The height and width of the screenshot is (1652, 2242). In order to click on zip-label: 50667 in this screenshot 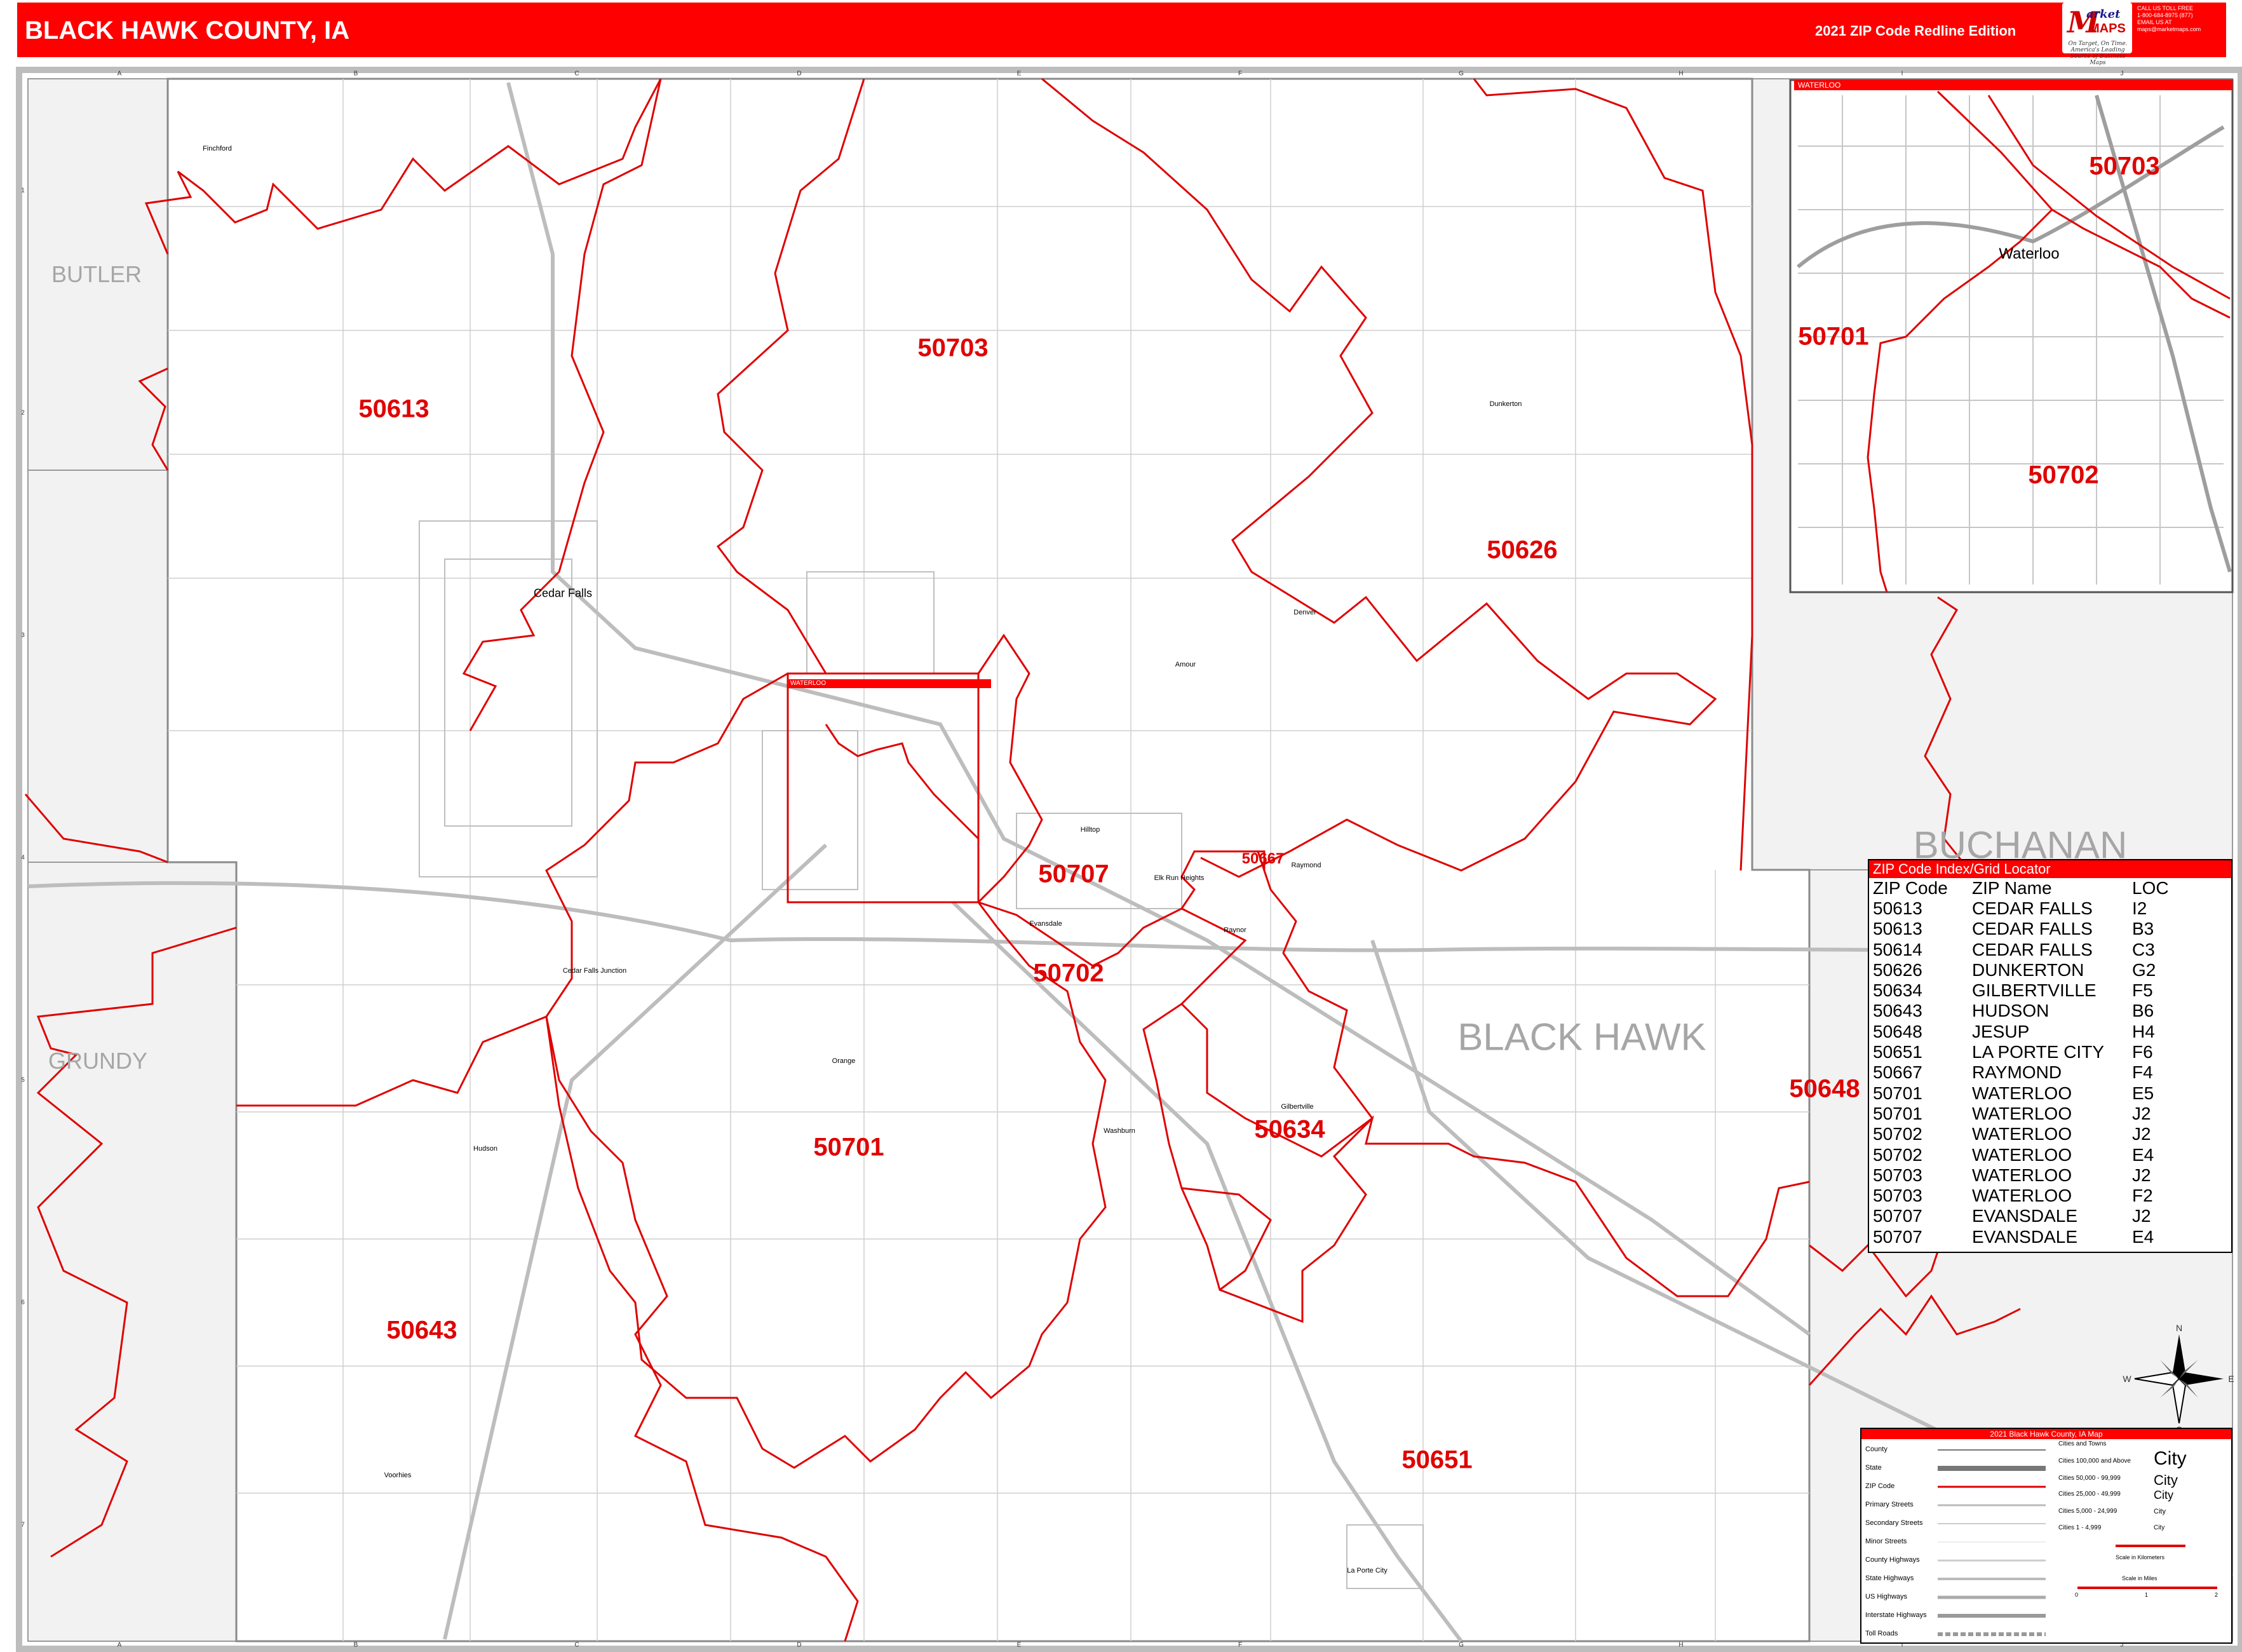, I will do `click(1263, 859)`.